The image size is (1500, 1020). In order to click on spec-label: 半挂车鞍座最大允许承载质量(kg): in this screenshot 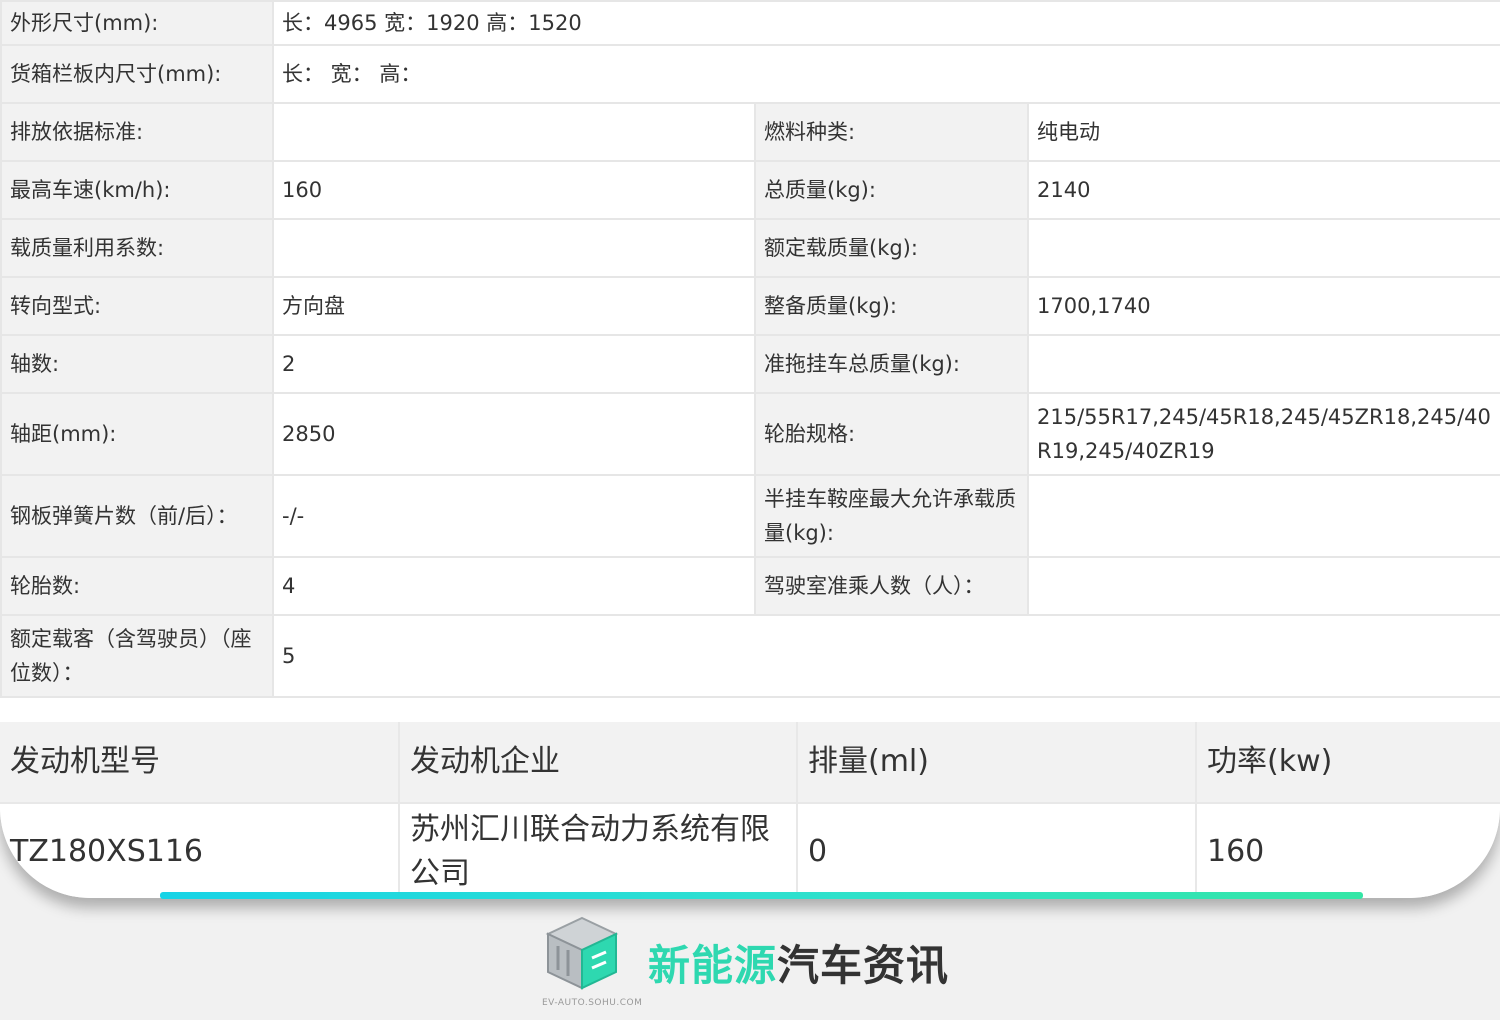, I will do `click(891, 516)`.